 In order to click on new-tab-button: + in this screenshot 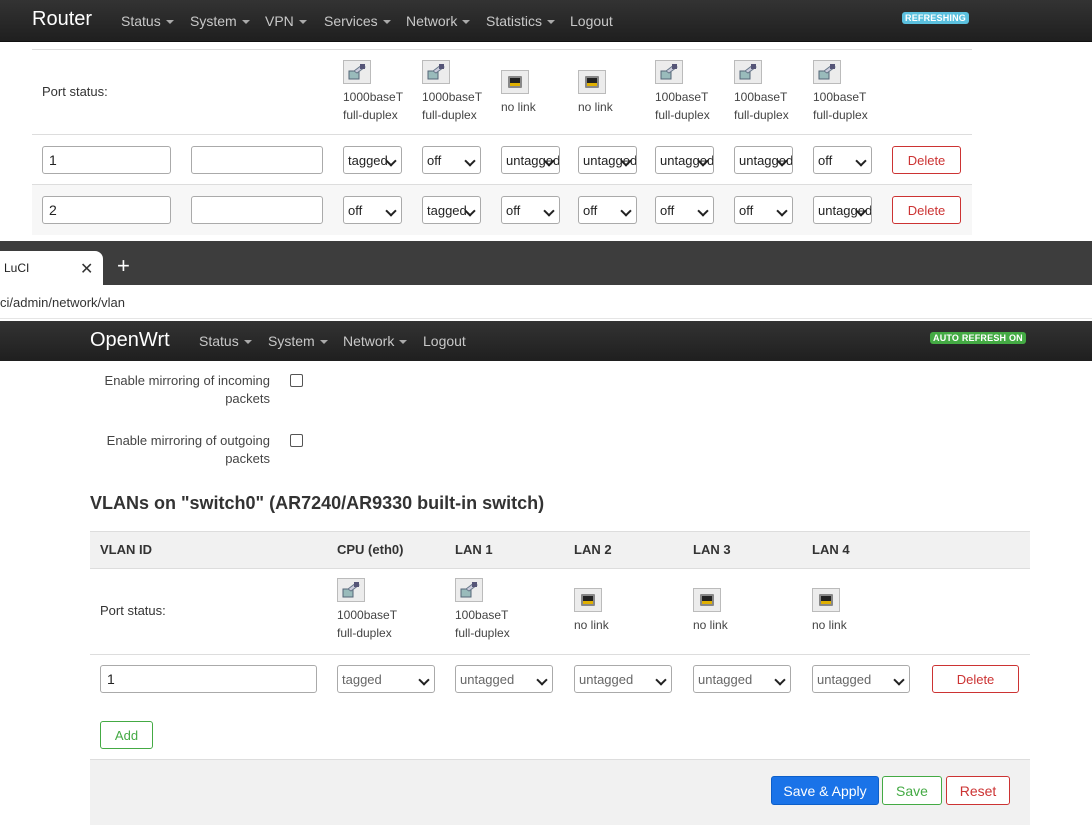, I will do `click(123, 266)`.